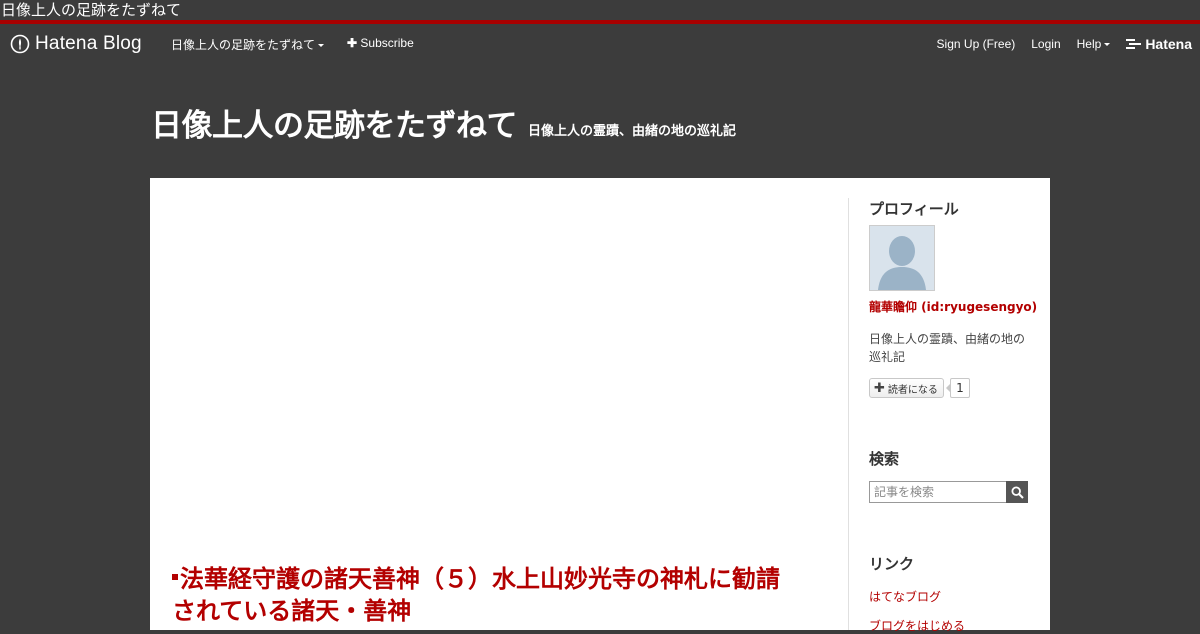  I want to click on hatena-blog-logo: Hatena Blog, so click(76, 44).